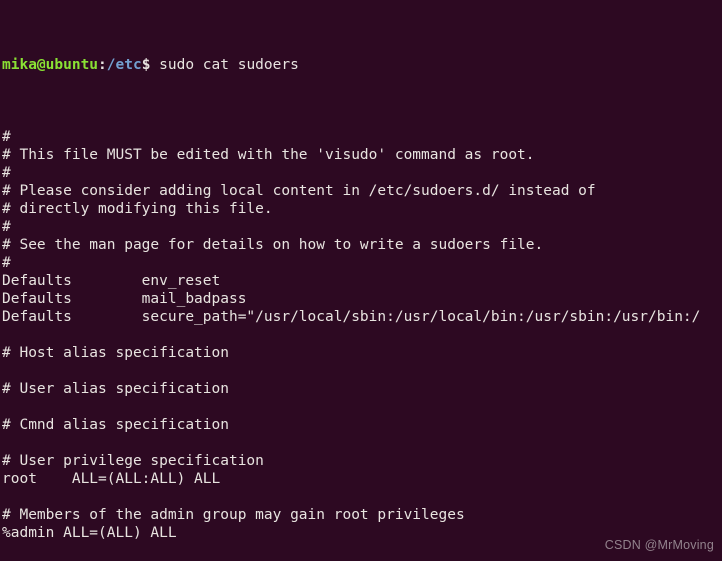  I want to click on watermark-label: CSDN @MrMoving, so click(659, 545).